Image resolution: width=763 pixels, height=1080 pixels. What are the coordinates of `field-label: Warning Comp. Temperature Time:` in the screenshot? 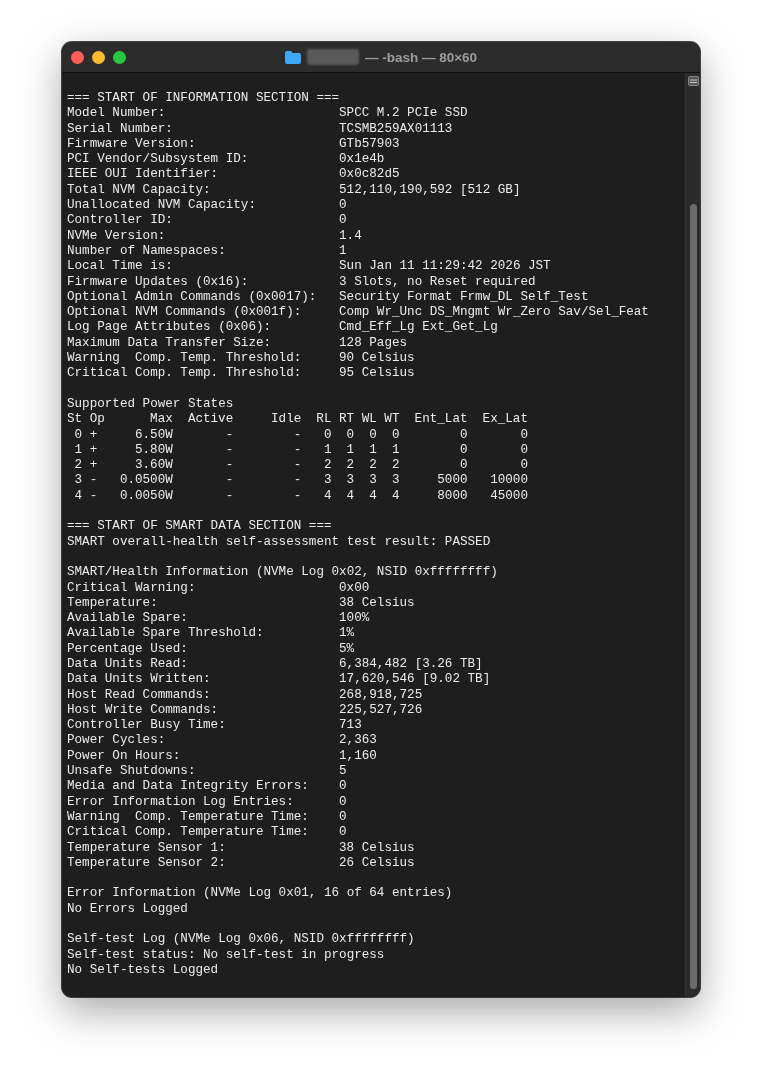 It's located at (188, 817).